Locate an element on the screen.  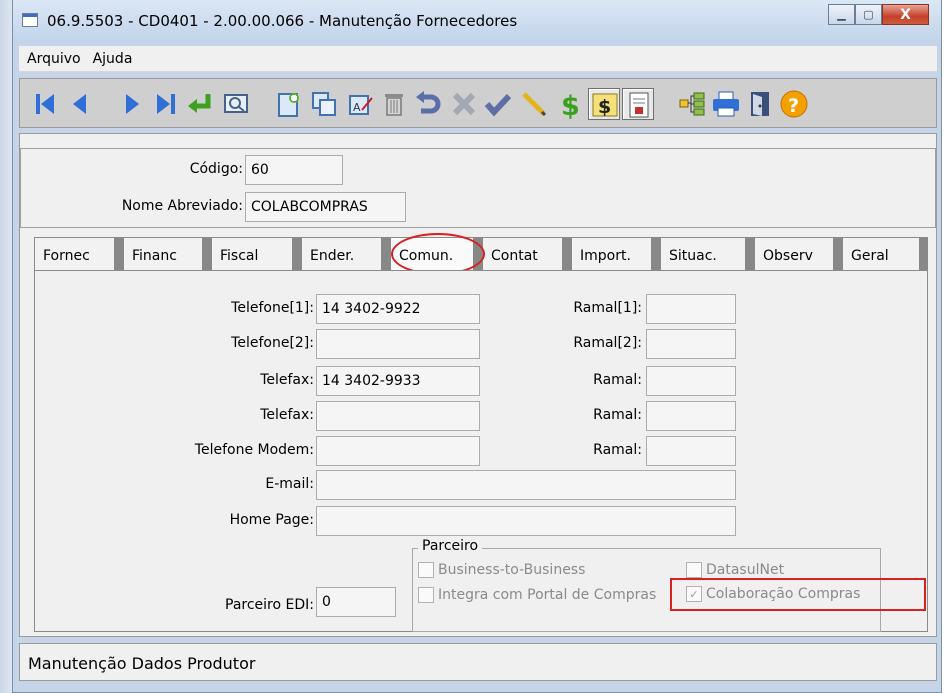
menu-arquivo: Arquivo is located at coordinates (54, 59).